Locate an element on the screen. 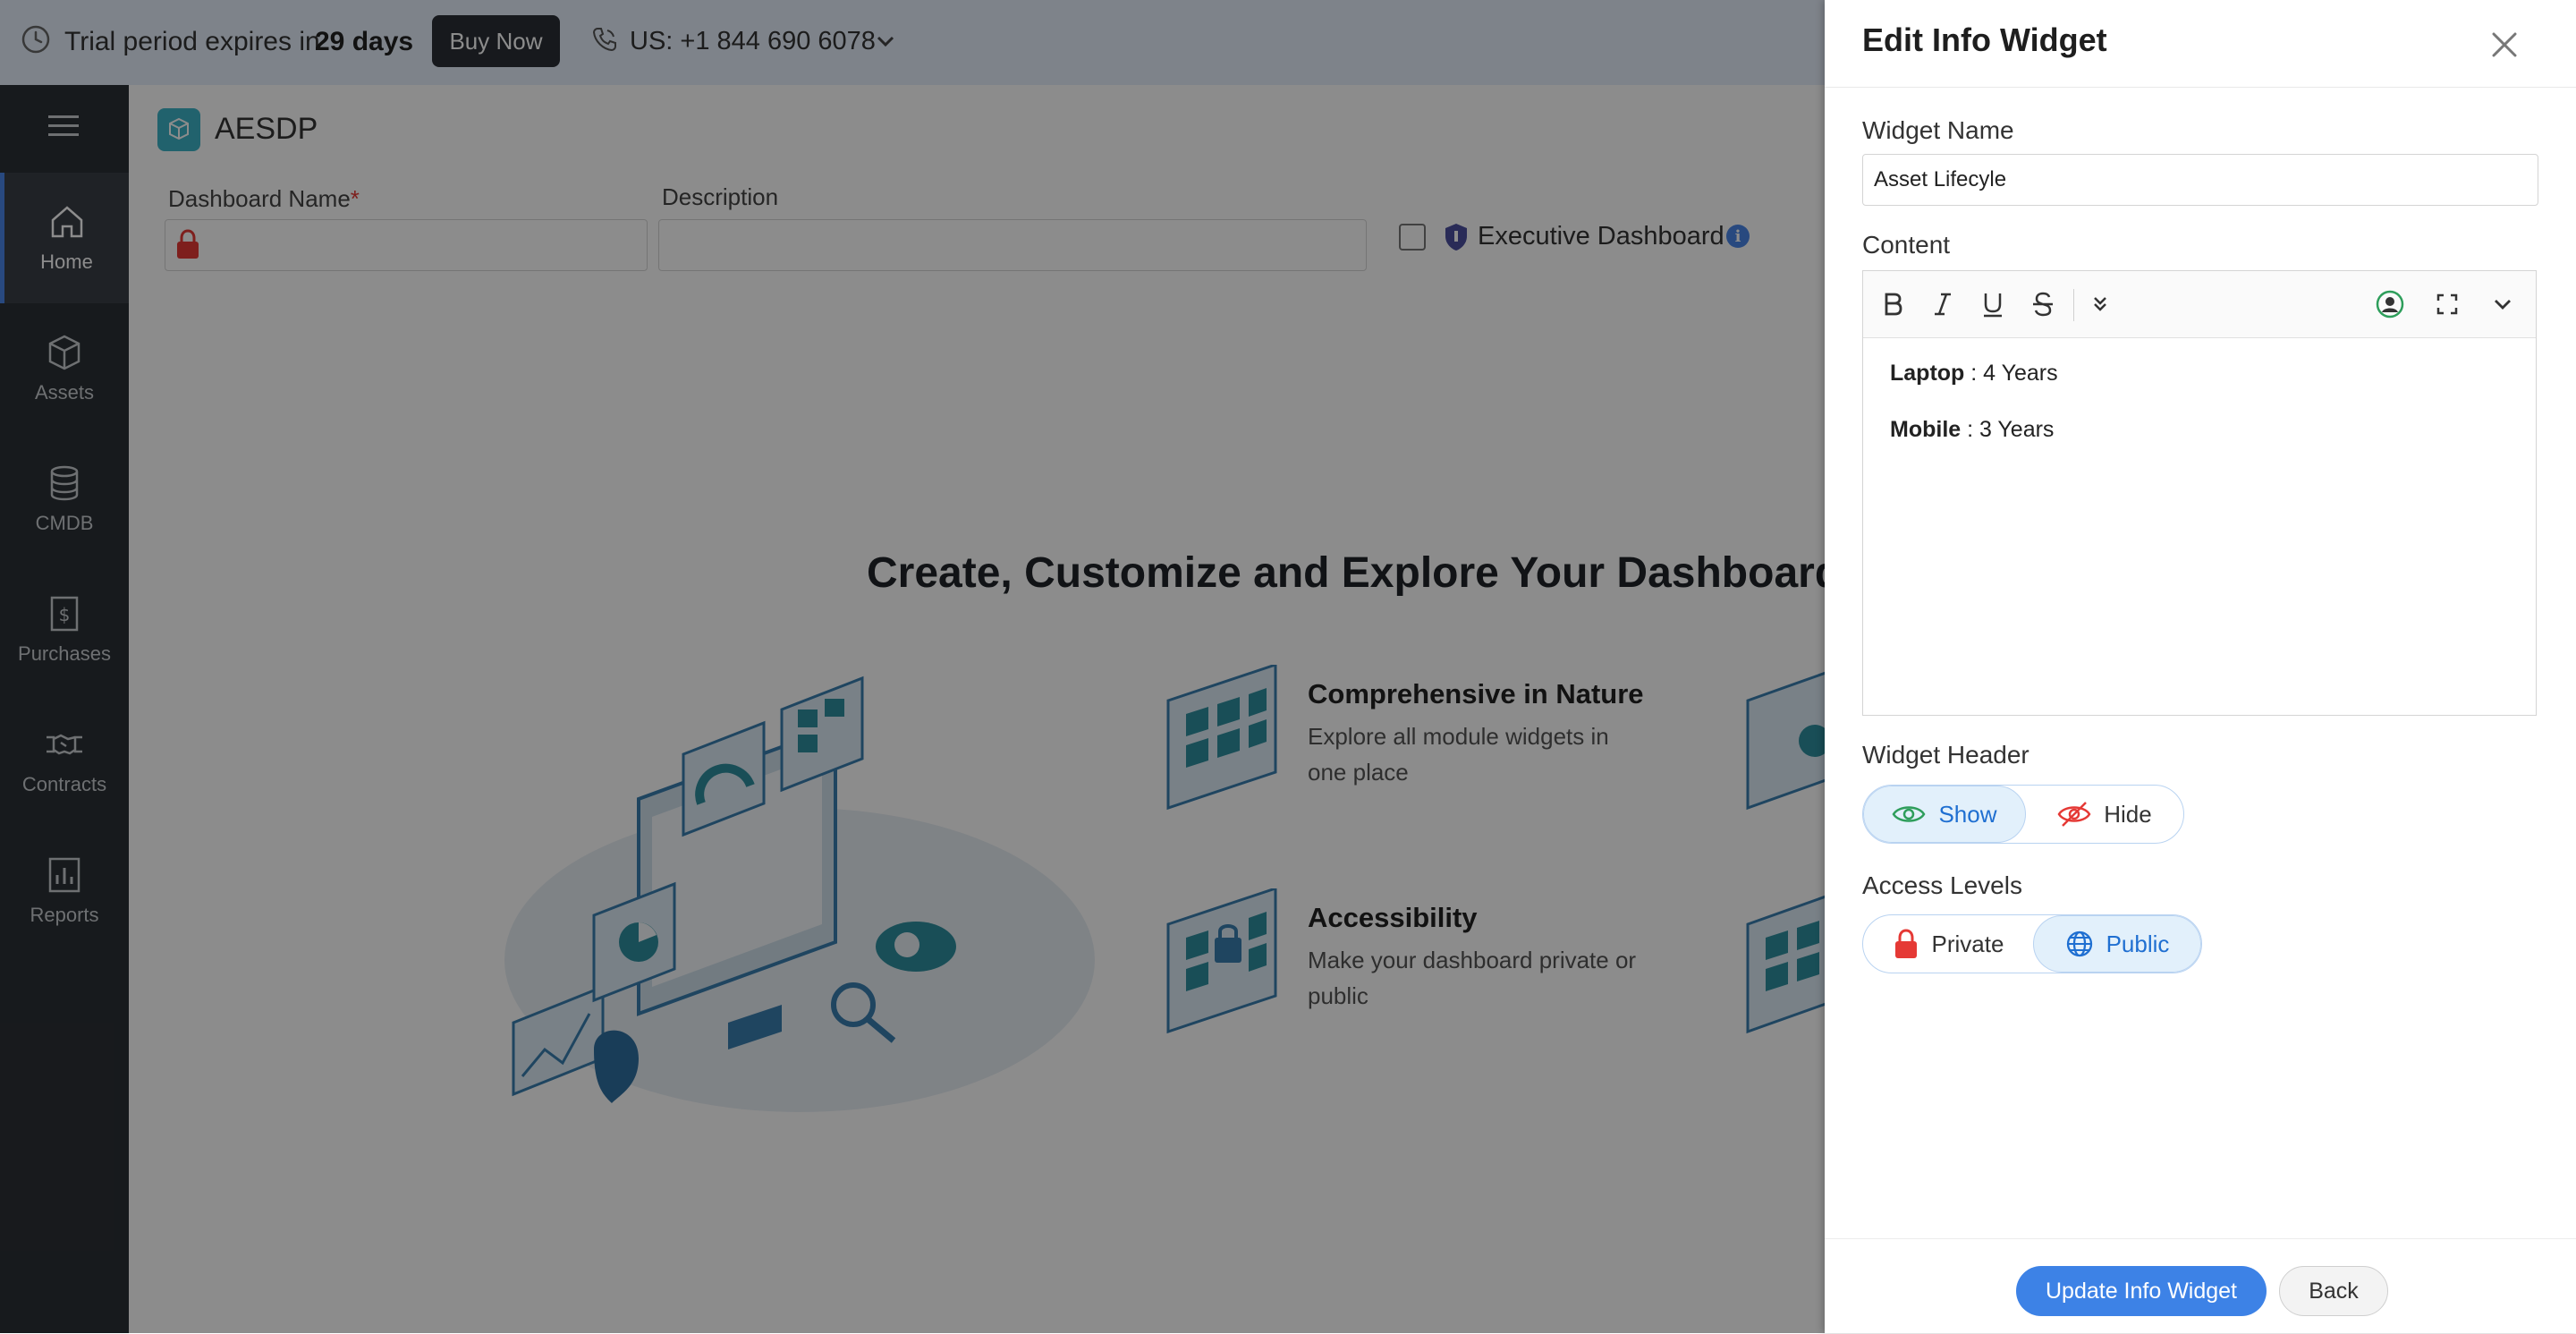  toolbar-separator is located at coordinates (2073, 305).